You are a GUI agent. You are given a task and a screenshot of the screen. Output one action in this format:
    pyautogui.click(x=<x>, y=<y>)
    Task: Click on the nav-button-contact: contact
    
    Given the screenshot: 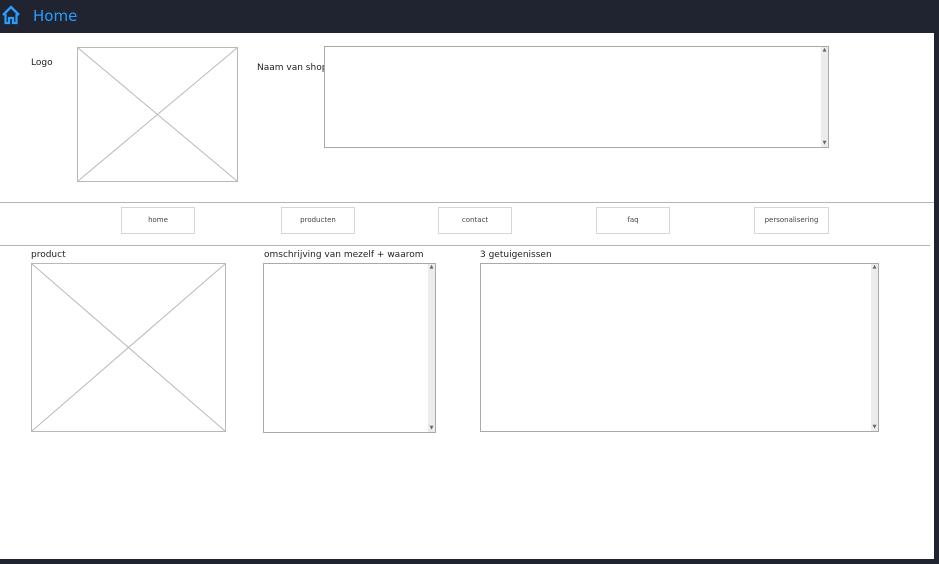 What is the action you would take?
    pyautogui.click(x=475, y=220)
    